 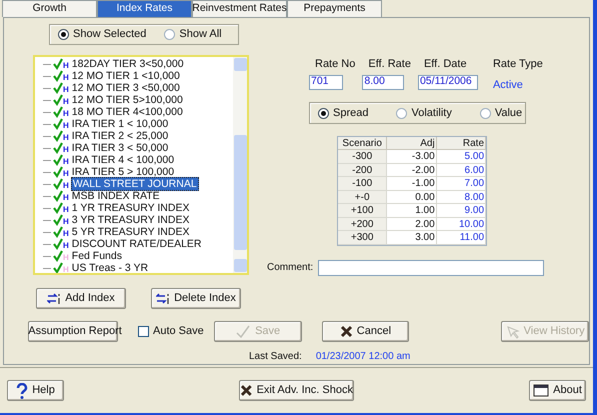 I want to click on row-header: -100, so click(x=363, y=183).